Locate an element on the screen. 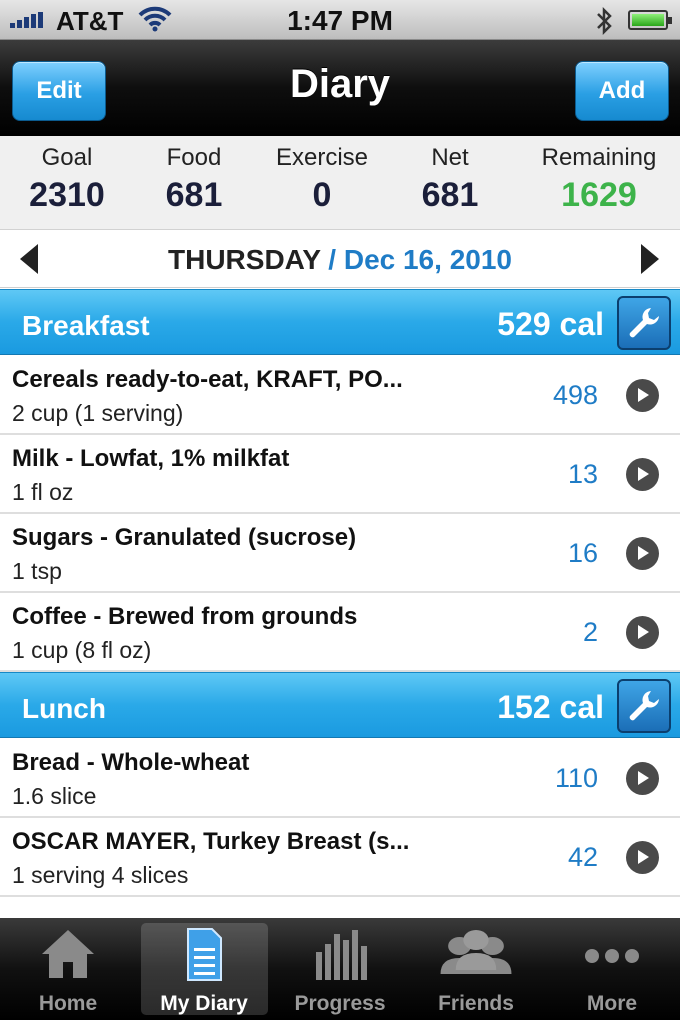  date-label: THURSDAY / Dec 16, 2010 is located at coordinates (340, 260).